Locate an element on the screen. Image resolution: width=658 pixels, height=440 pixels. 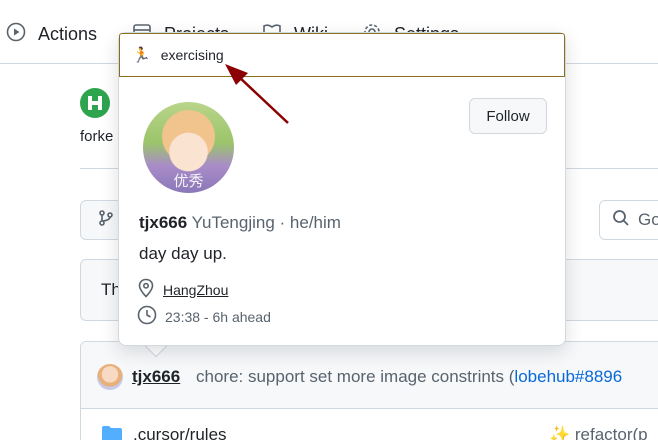
clock-icon is located at coordinates (151, 316).